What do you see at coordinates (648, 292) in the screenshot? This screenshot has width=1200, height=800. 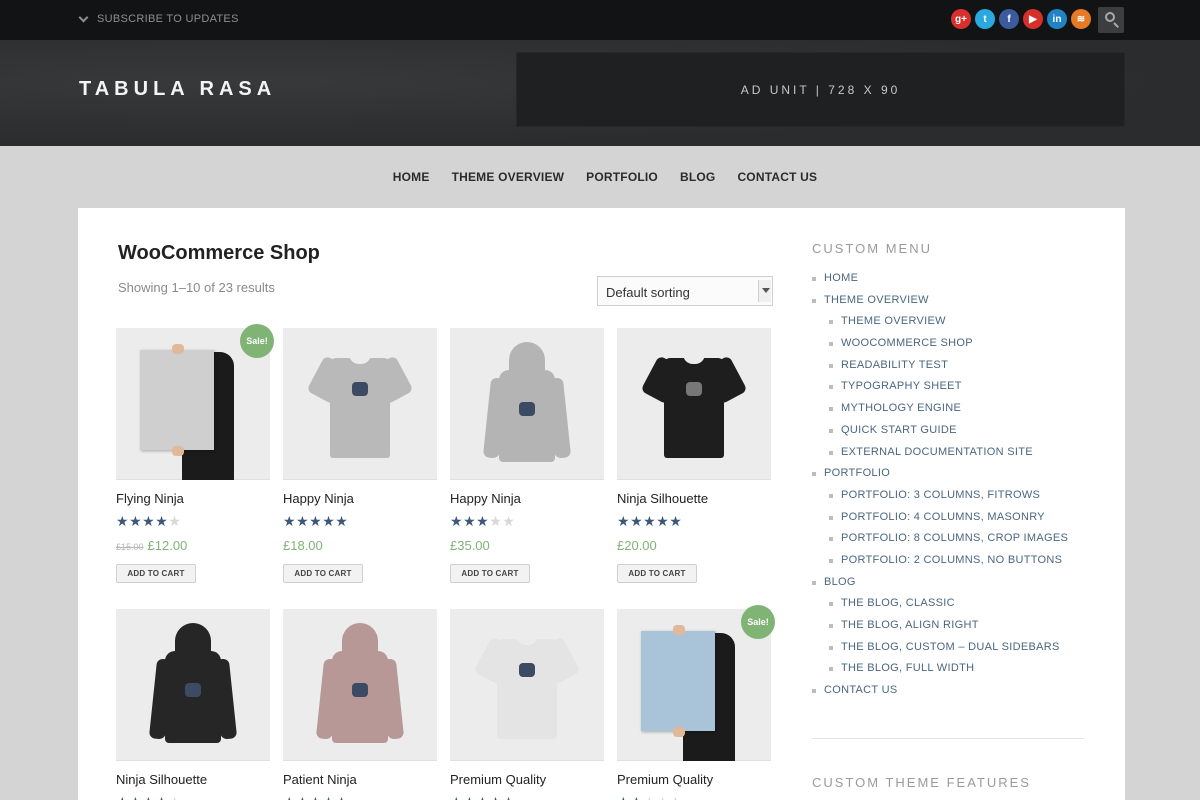 I see `sort-select-value: Default sorting` at bounding box center [648, 292].